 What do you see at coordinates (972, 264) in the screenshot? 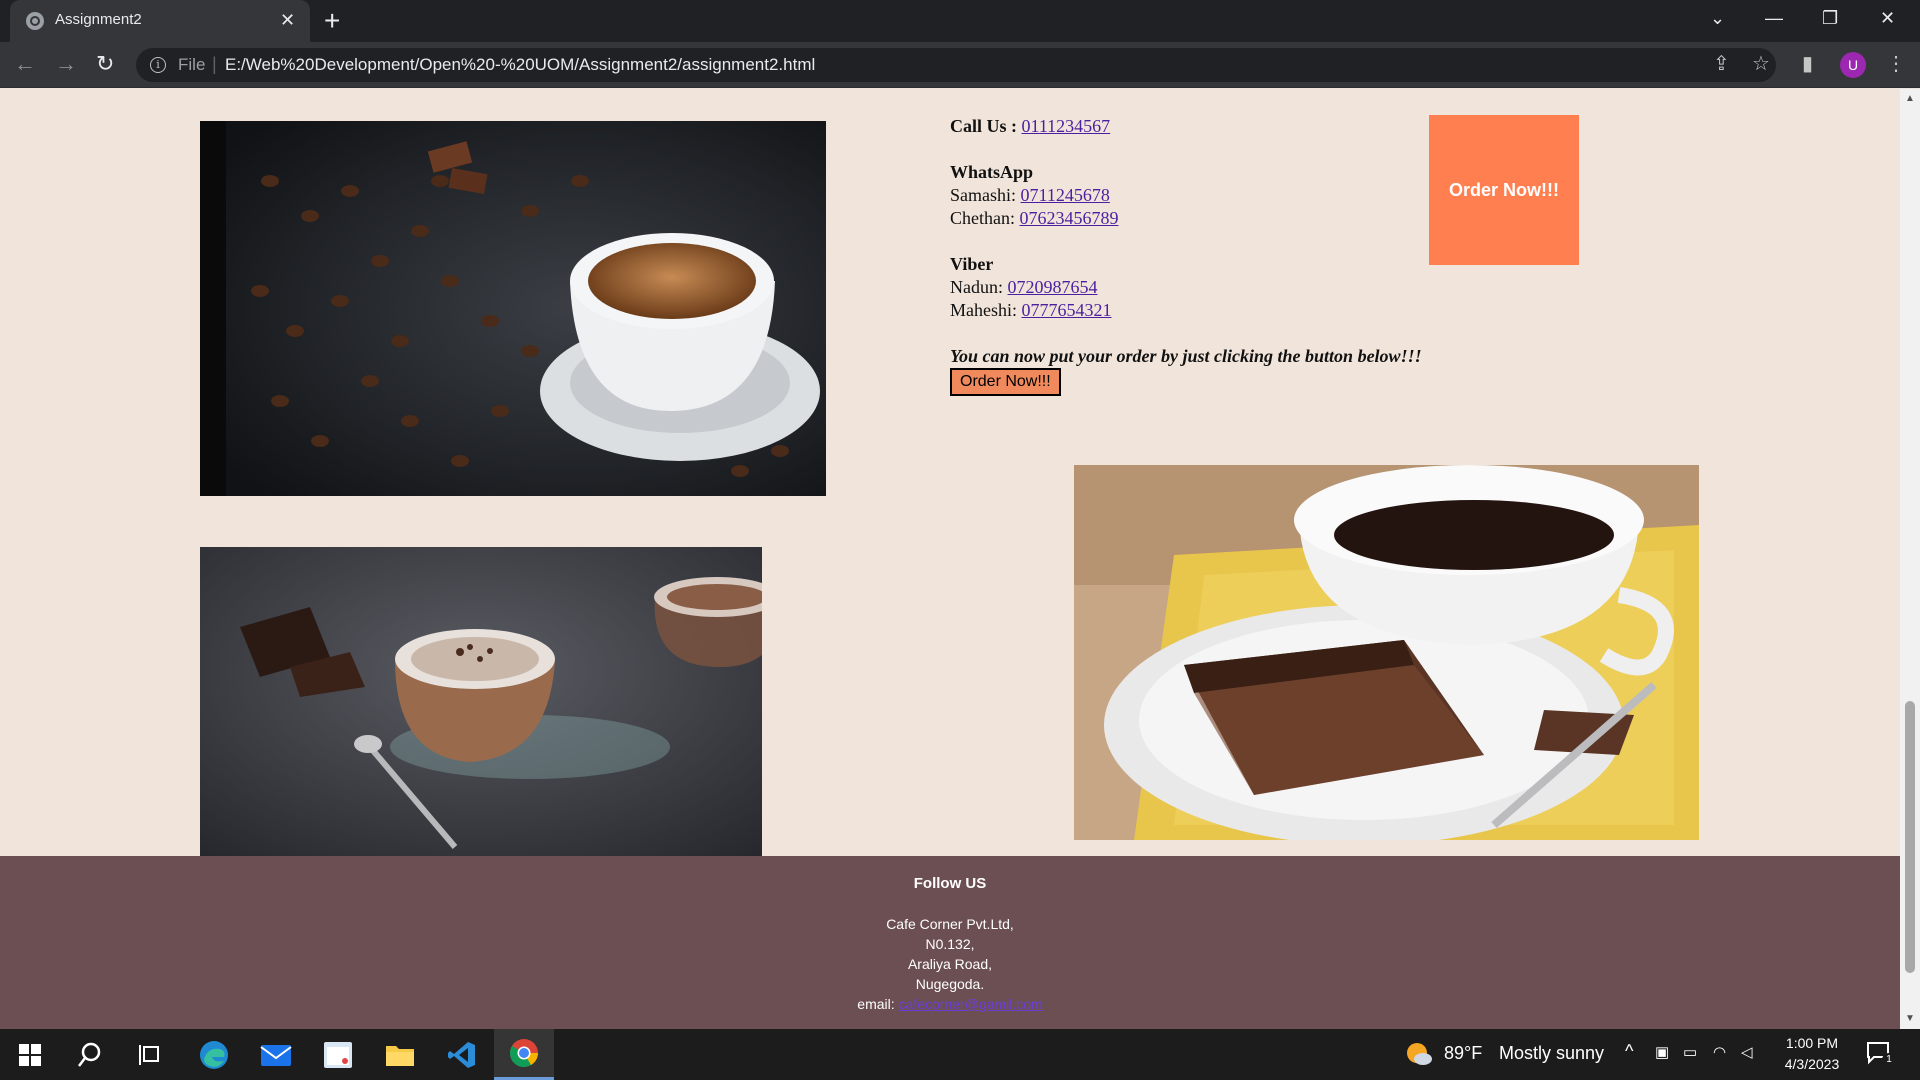
I see `viber-heading: Viber` at bounding box center [972, 264].